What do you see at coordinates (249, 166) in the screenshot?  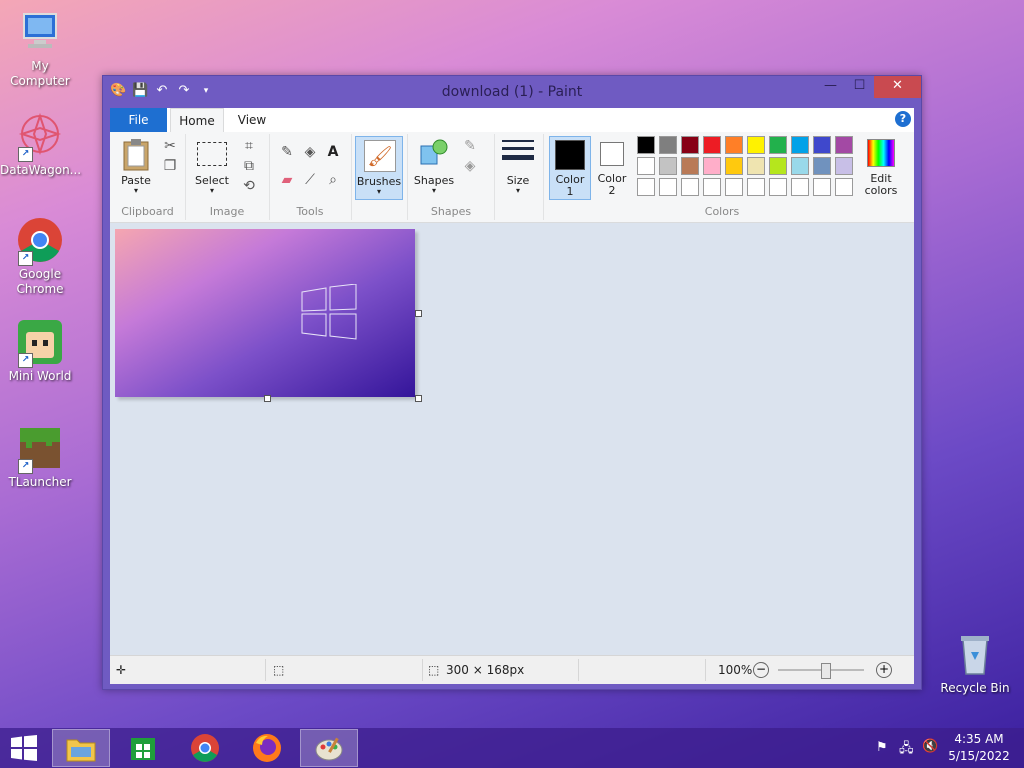 I see `resize-icon: ⧉` at bounding box center [249, 166].